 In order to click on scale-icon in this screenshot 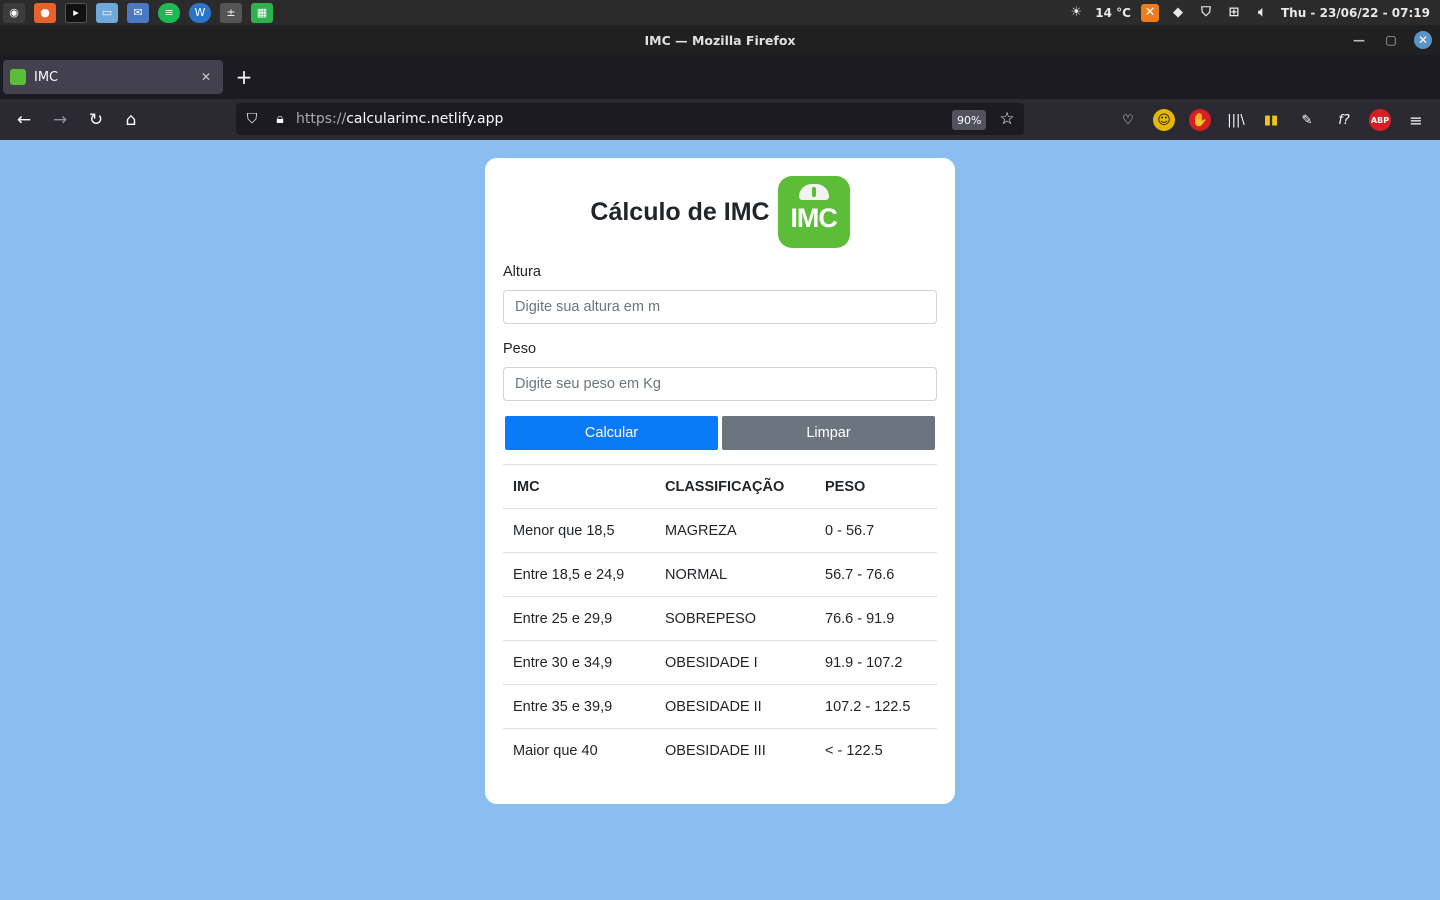, I will do `click(813, 192)`.